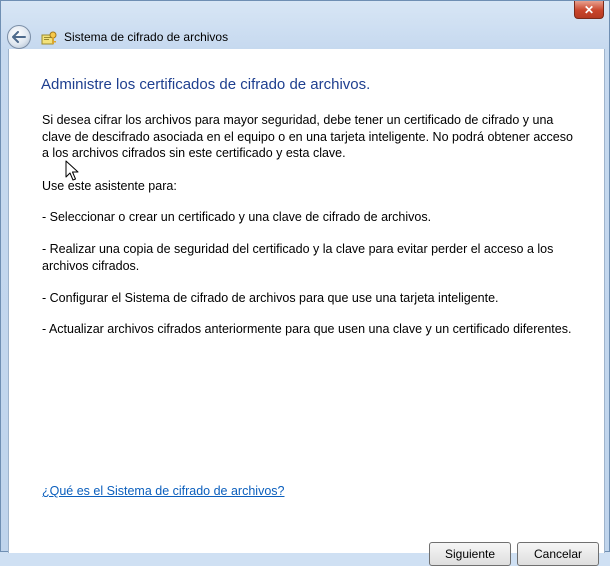  Describe the element at coordinates (305, 34) in the screenshot. I see `wizard-header: Sistema de cifrado de archivos` at that location.